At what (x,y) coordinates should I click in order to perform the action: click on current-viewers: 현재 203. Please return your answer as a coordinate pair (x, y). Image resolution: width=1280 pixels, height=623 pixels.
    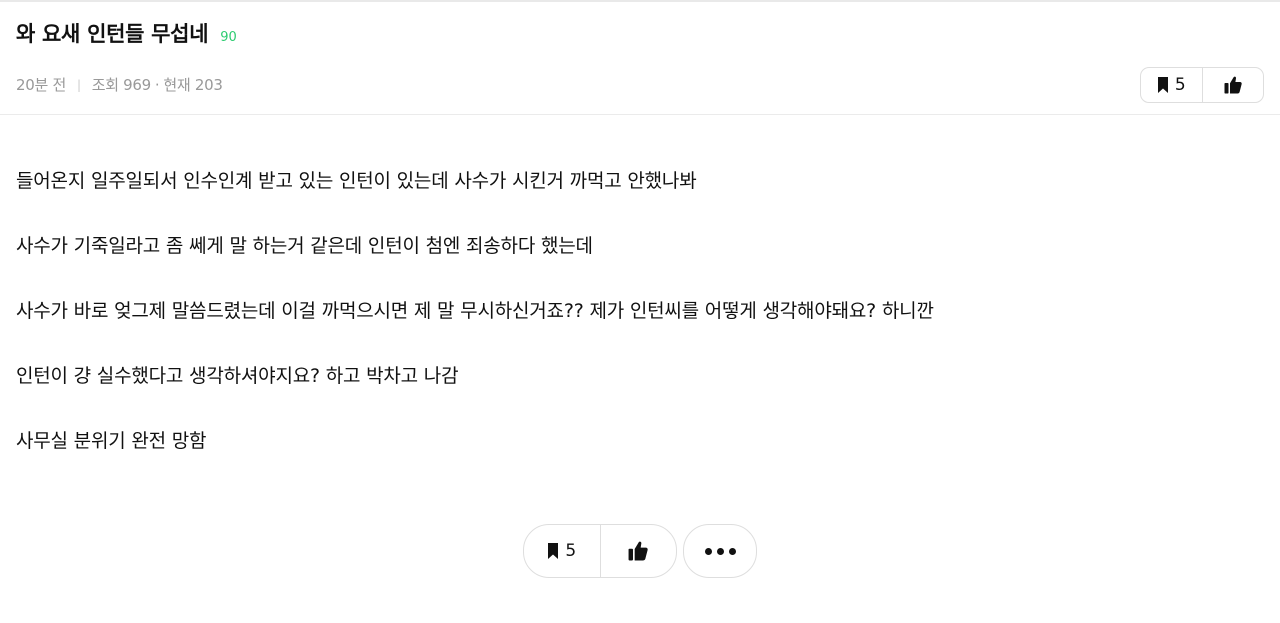
    Looking at the image, I should click on (193, 85).